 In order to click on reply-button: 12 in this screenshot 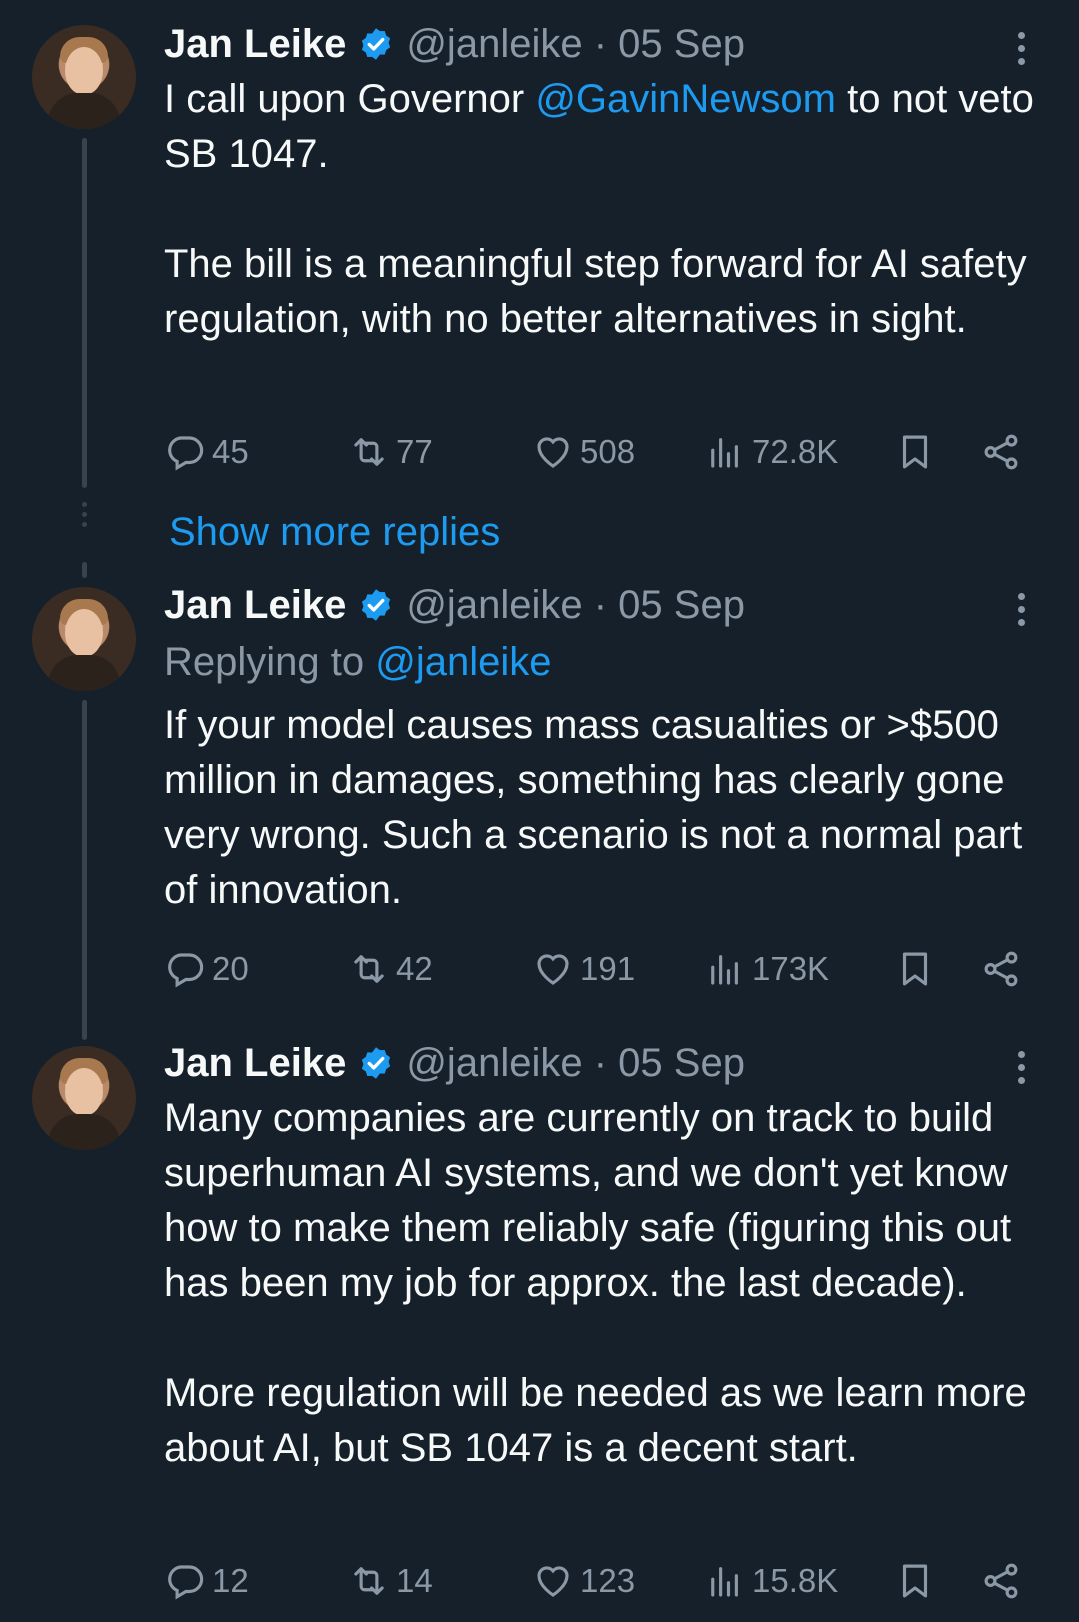, I will do `click(206, 1581)`.